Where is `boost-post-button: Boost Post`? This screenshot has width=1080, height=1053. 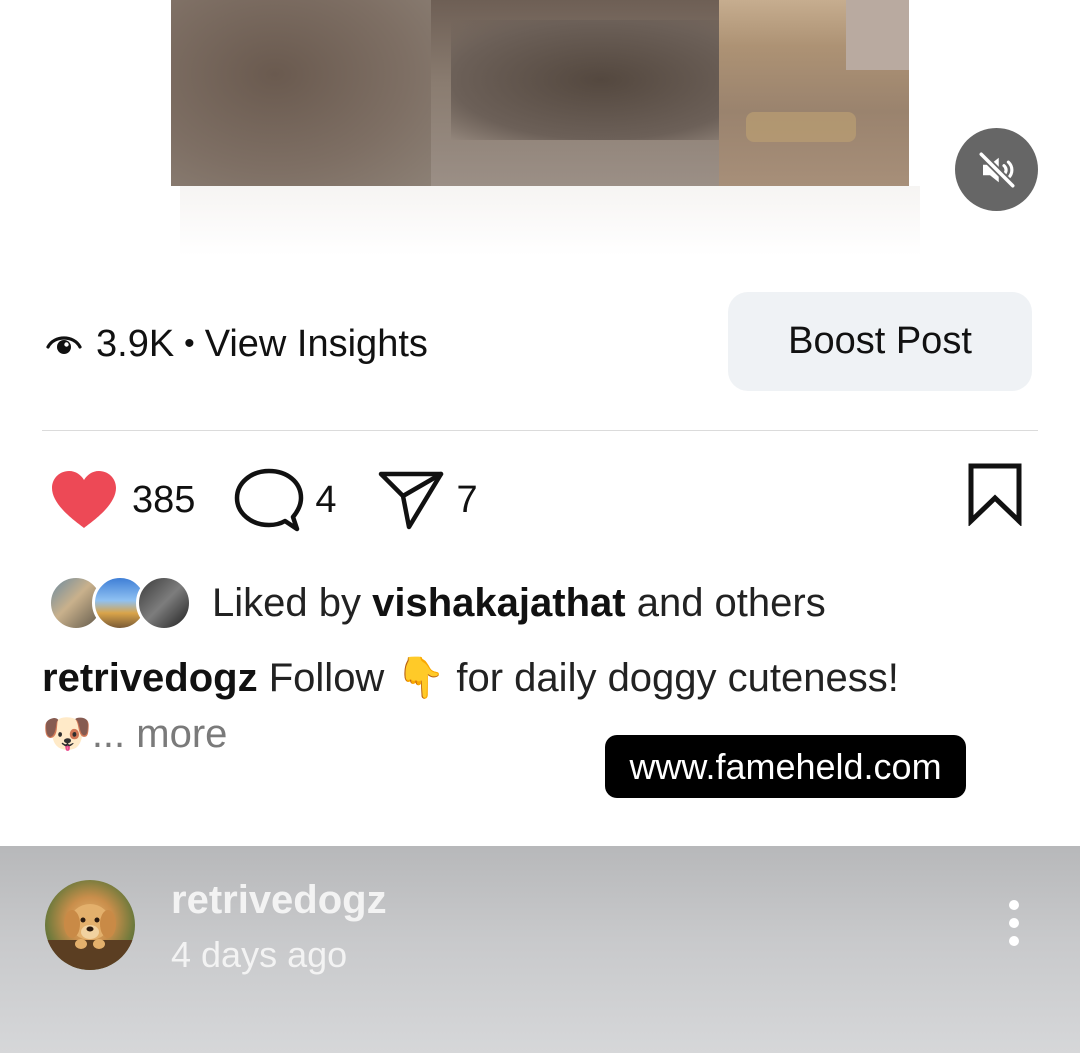 boost-post-button: Boost Post is located at coordinates (880, 341).